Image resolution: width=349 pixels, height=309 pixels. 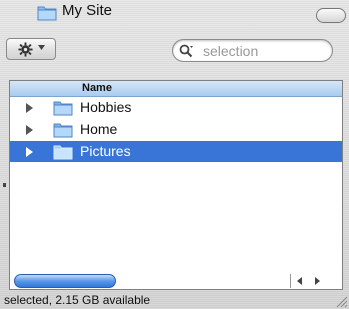 I want to click on search-input, so click(x=263, y=50).